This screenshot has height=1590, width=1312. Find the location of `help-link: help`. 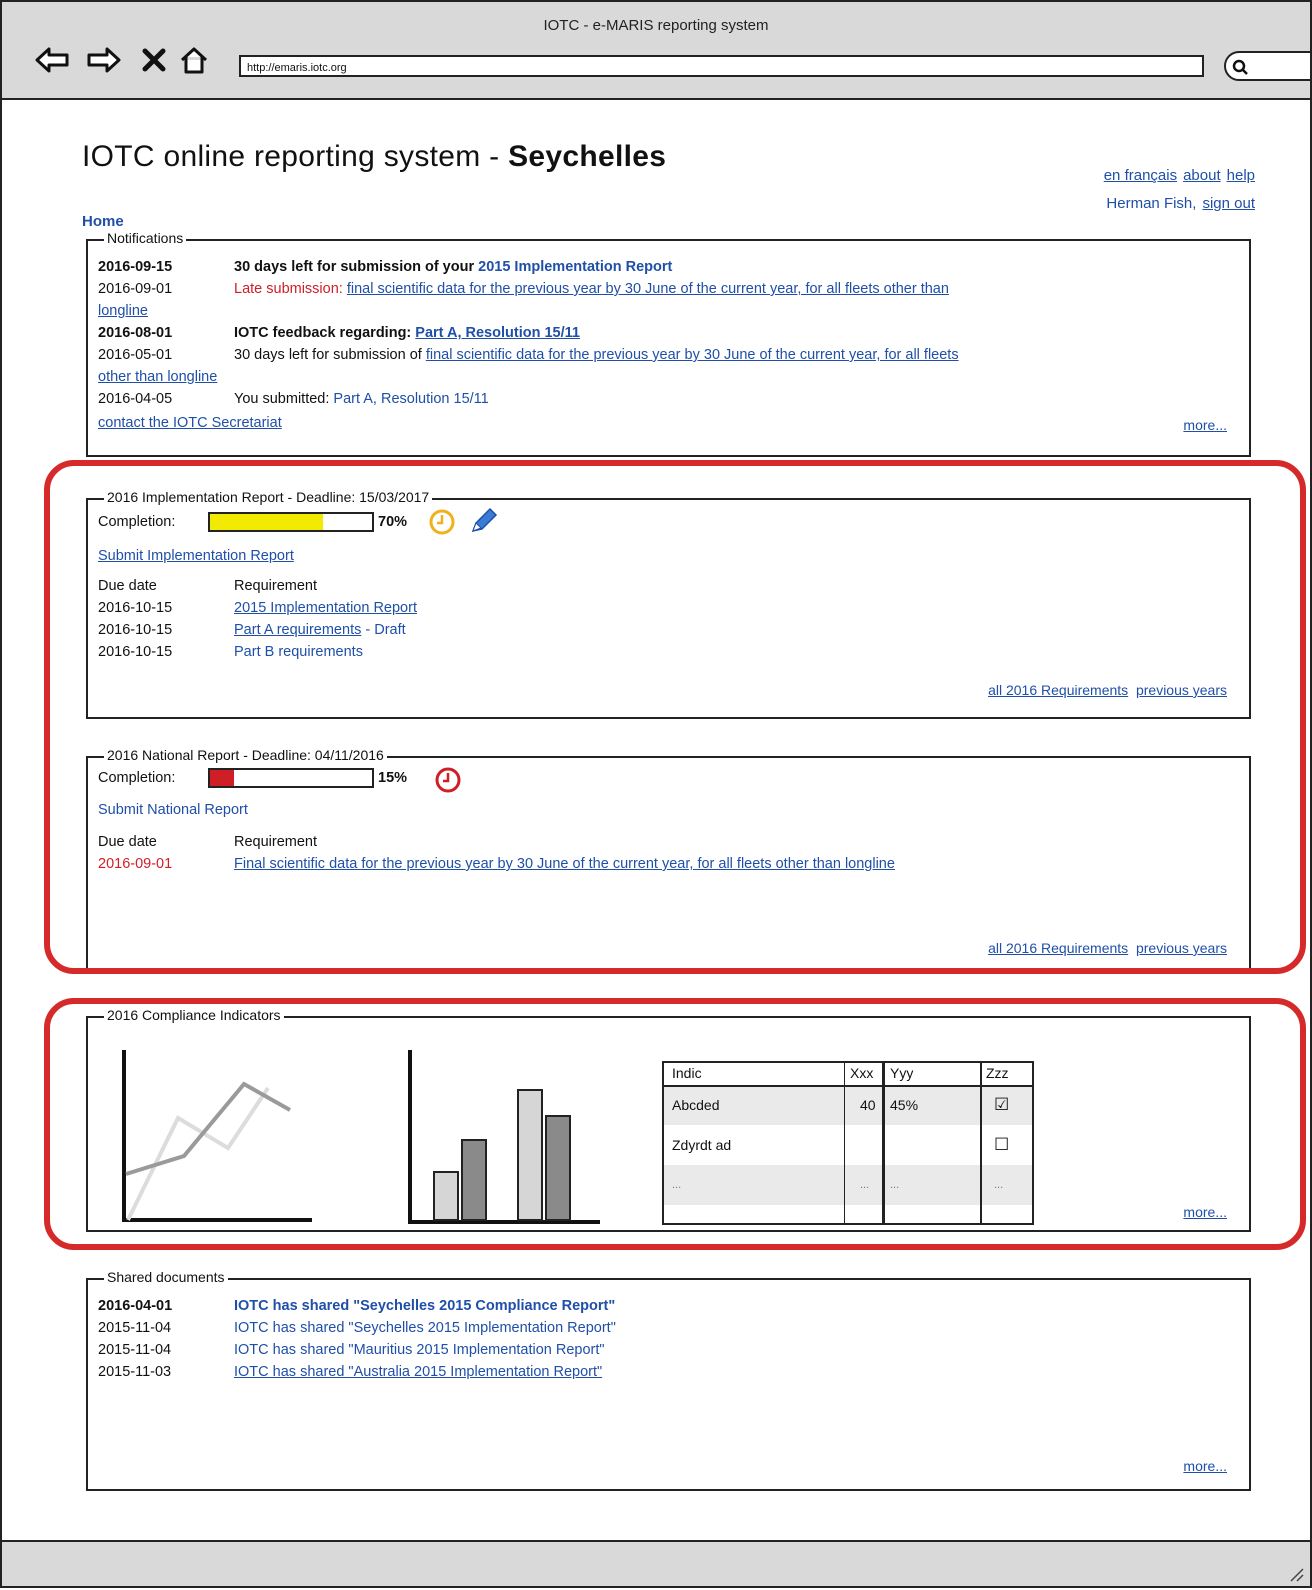

help-link: help is located at coordinates (1241, 175).